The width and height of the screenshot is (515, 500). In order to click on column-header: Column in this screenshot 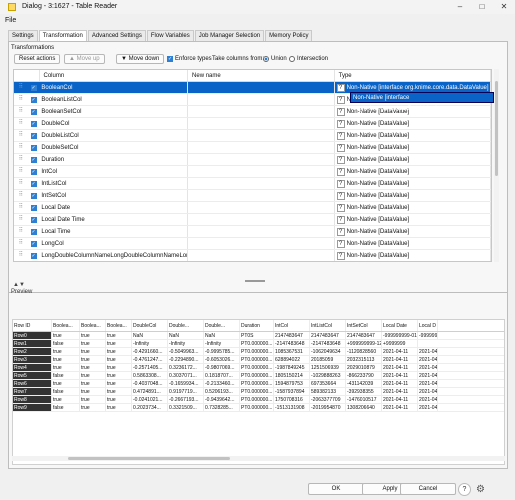, I will do `click(114, 75)`.